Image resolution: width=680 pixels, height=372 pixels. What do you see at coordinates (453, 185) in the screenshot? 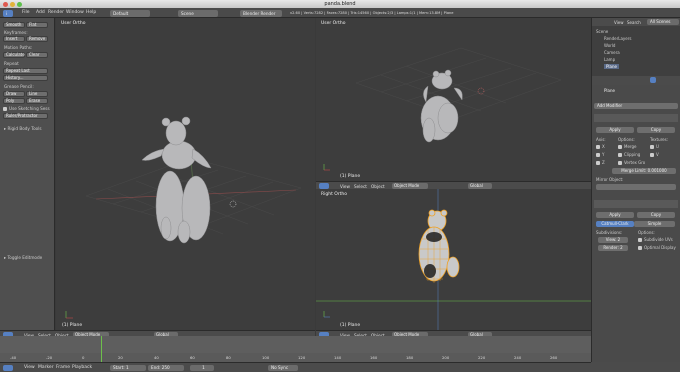
I see `view3d-header-top-right: View Select Object Object Mode Global` at bounding box center [453, 185].